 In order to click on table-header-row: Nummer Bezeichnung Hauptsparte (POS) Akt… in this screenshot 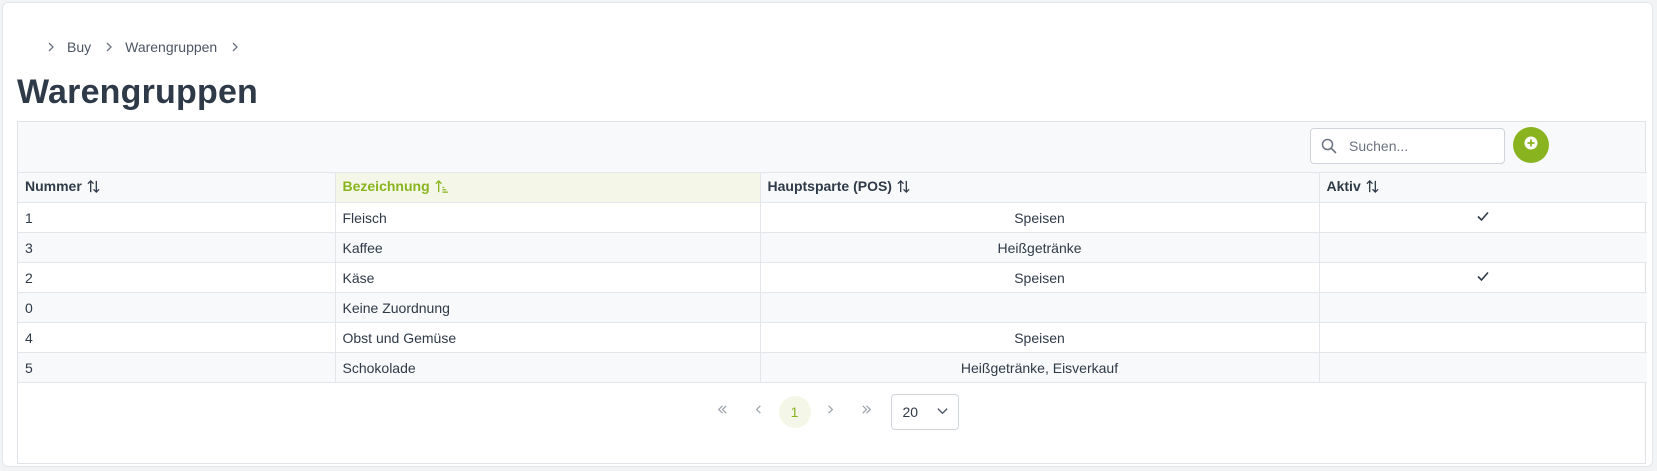, I will do `click(832, 187)`.